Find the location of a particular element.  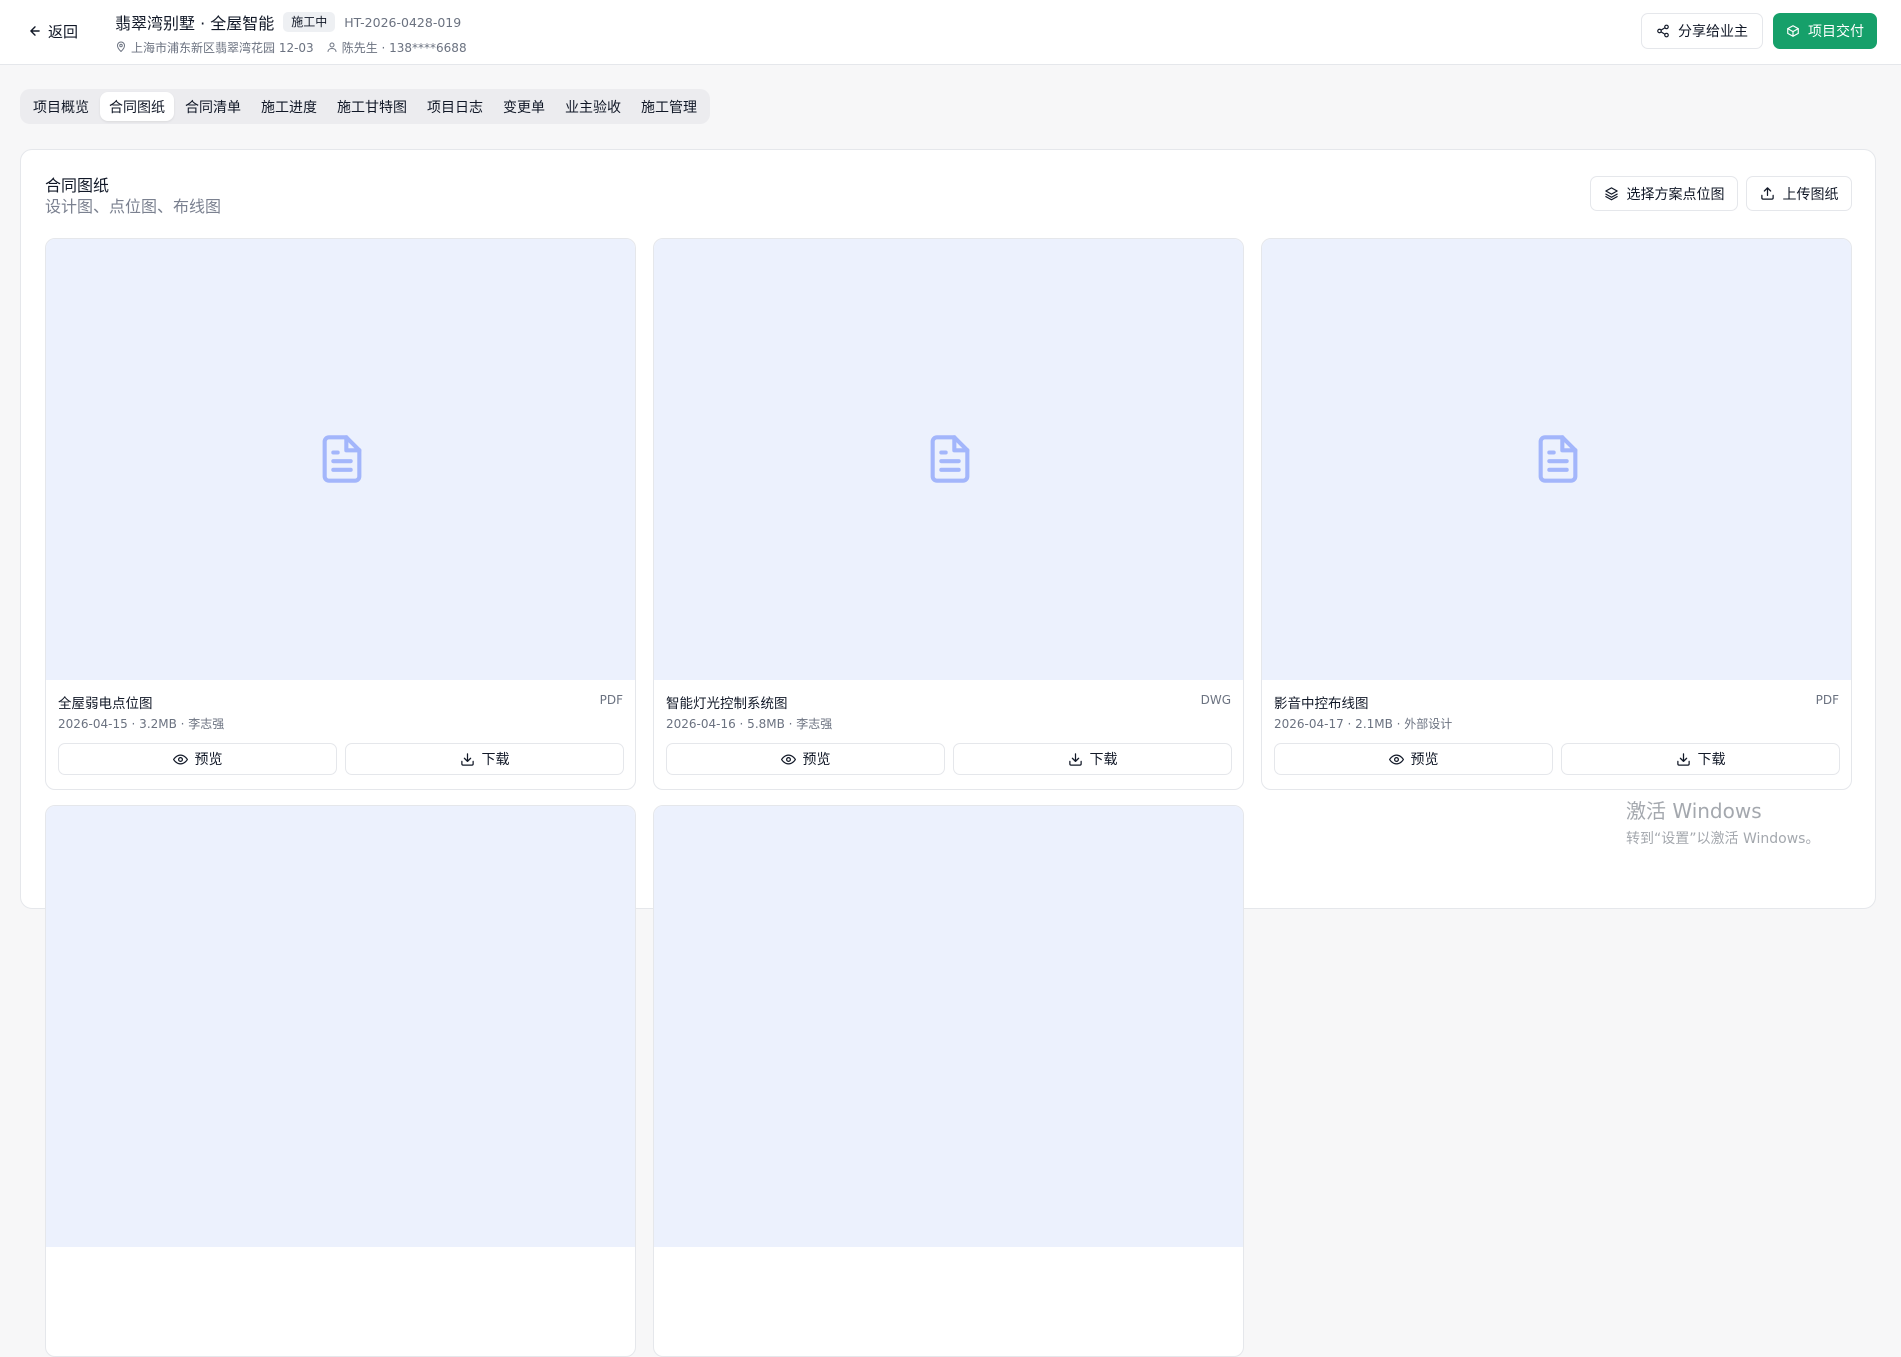

tab-contract-drawings: 合同图纸 is located at coordinates (137, 106).